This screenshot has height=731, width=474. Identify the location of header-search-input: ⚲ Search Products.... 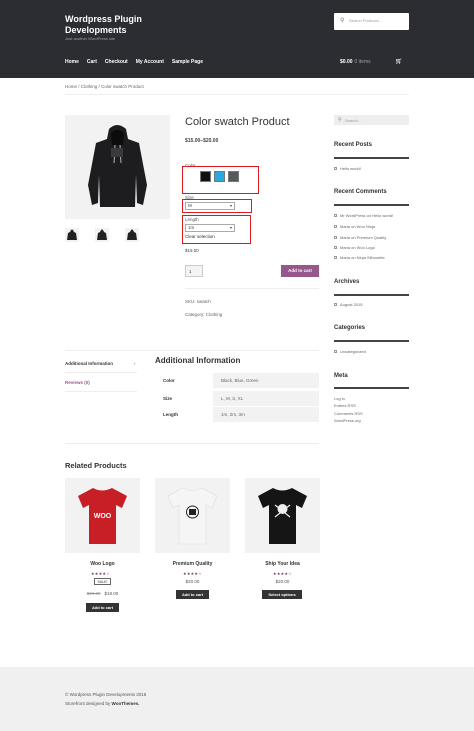
(371, 21).